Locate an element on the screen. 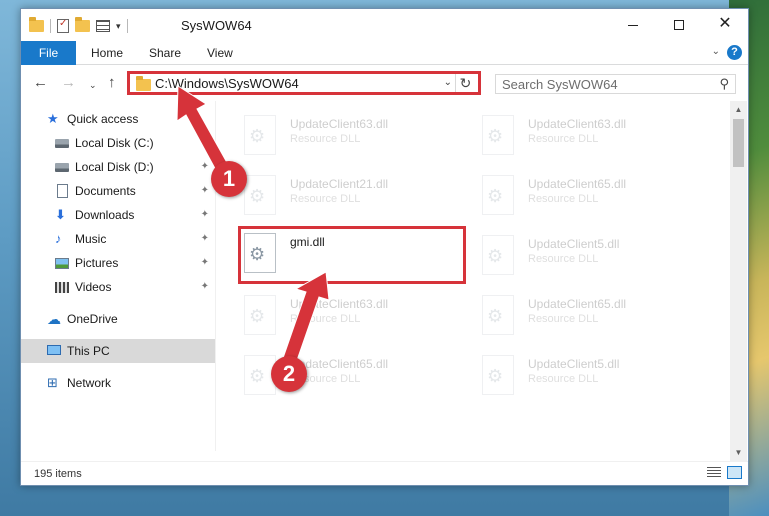 This screenshot has width=769, height=516. nav-label: Network is located at coordinates (89, 383).